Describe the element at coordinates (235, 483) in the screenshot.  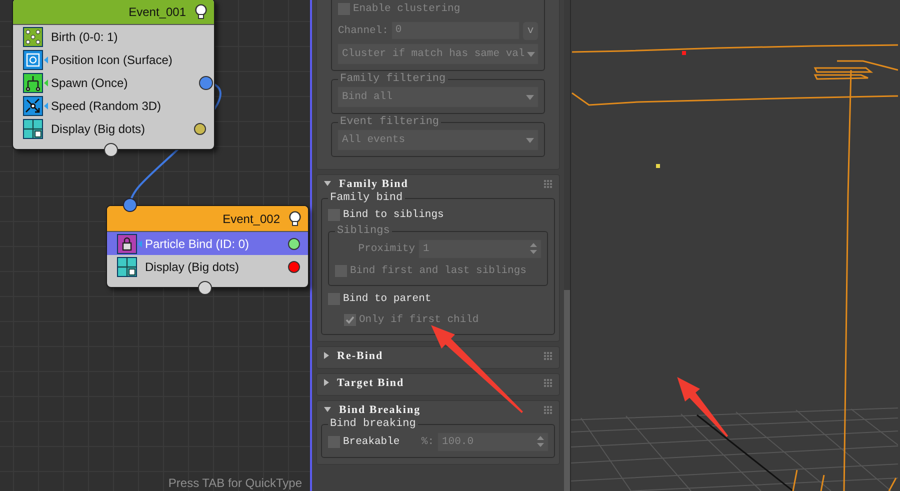
I see `hint-text: Press TAB for QuickType` at that location.